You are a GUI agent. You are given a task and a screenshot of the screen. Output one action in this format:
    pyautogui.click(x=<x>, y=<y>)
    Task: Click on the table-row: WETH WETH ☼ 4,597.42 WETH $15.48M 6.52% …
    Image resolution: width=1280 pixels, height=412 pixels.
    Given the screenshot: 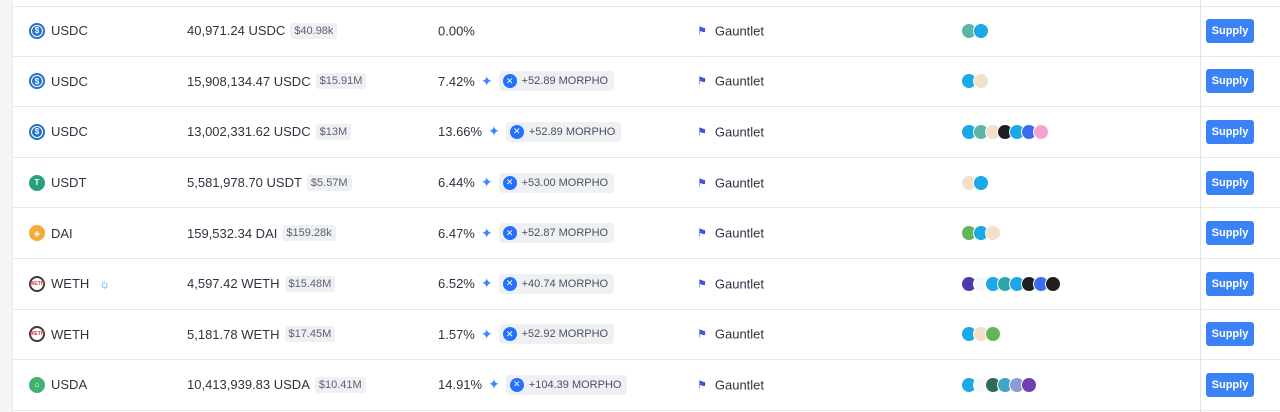 What is the action you would take?
    pyautogui.click(x=646, y=284)
    